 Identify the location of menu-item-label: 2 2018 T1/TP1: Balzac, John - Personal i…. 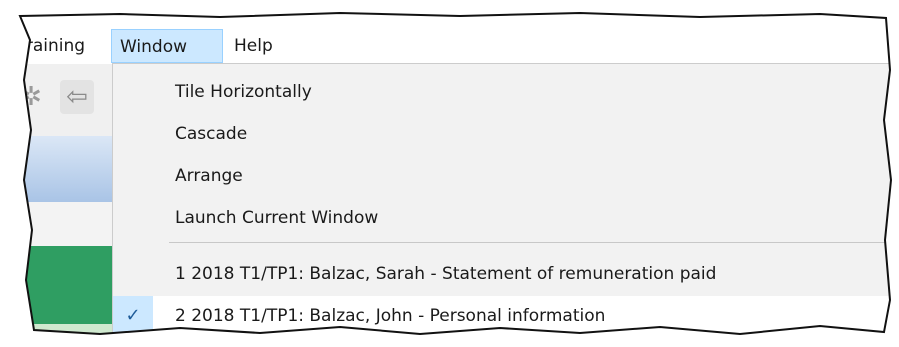
(390, 316).